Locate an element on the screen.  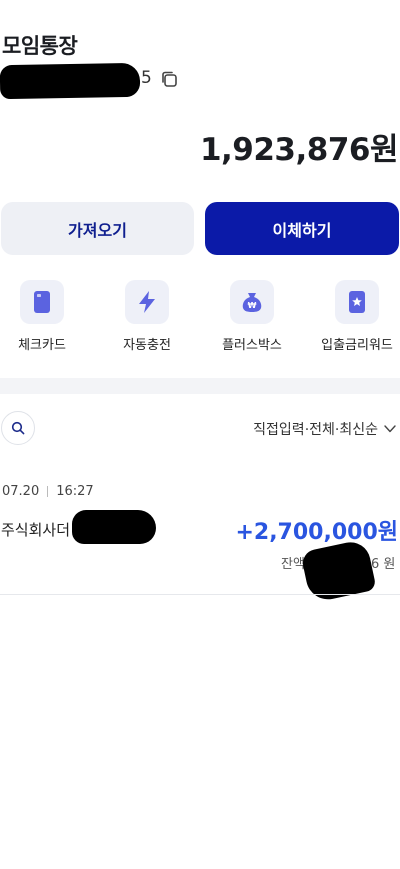
quick-menu-label: 자동충전 is located at coordinates (147, 345).